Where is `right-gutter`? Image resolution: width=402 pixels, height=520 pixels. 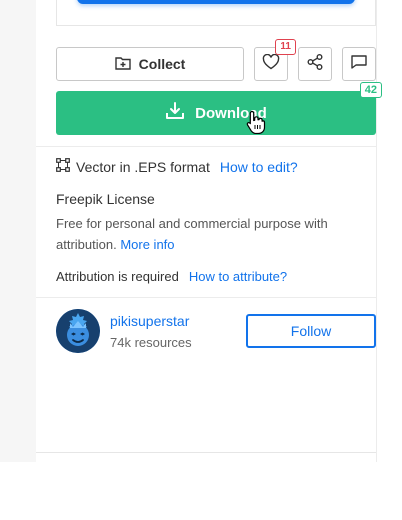
right-gutter is located at coordinates (389, 231).